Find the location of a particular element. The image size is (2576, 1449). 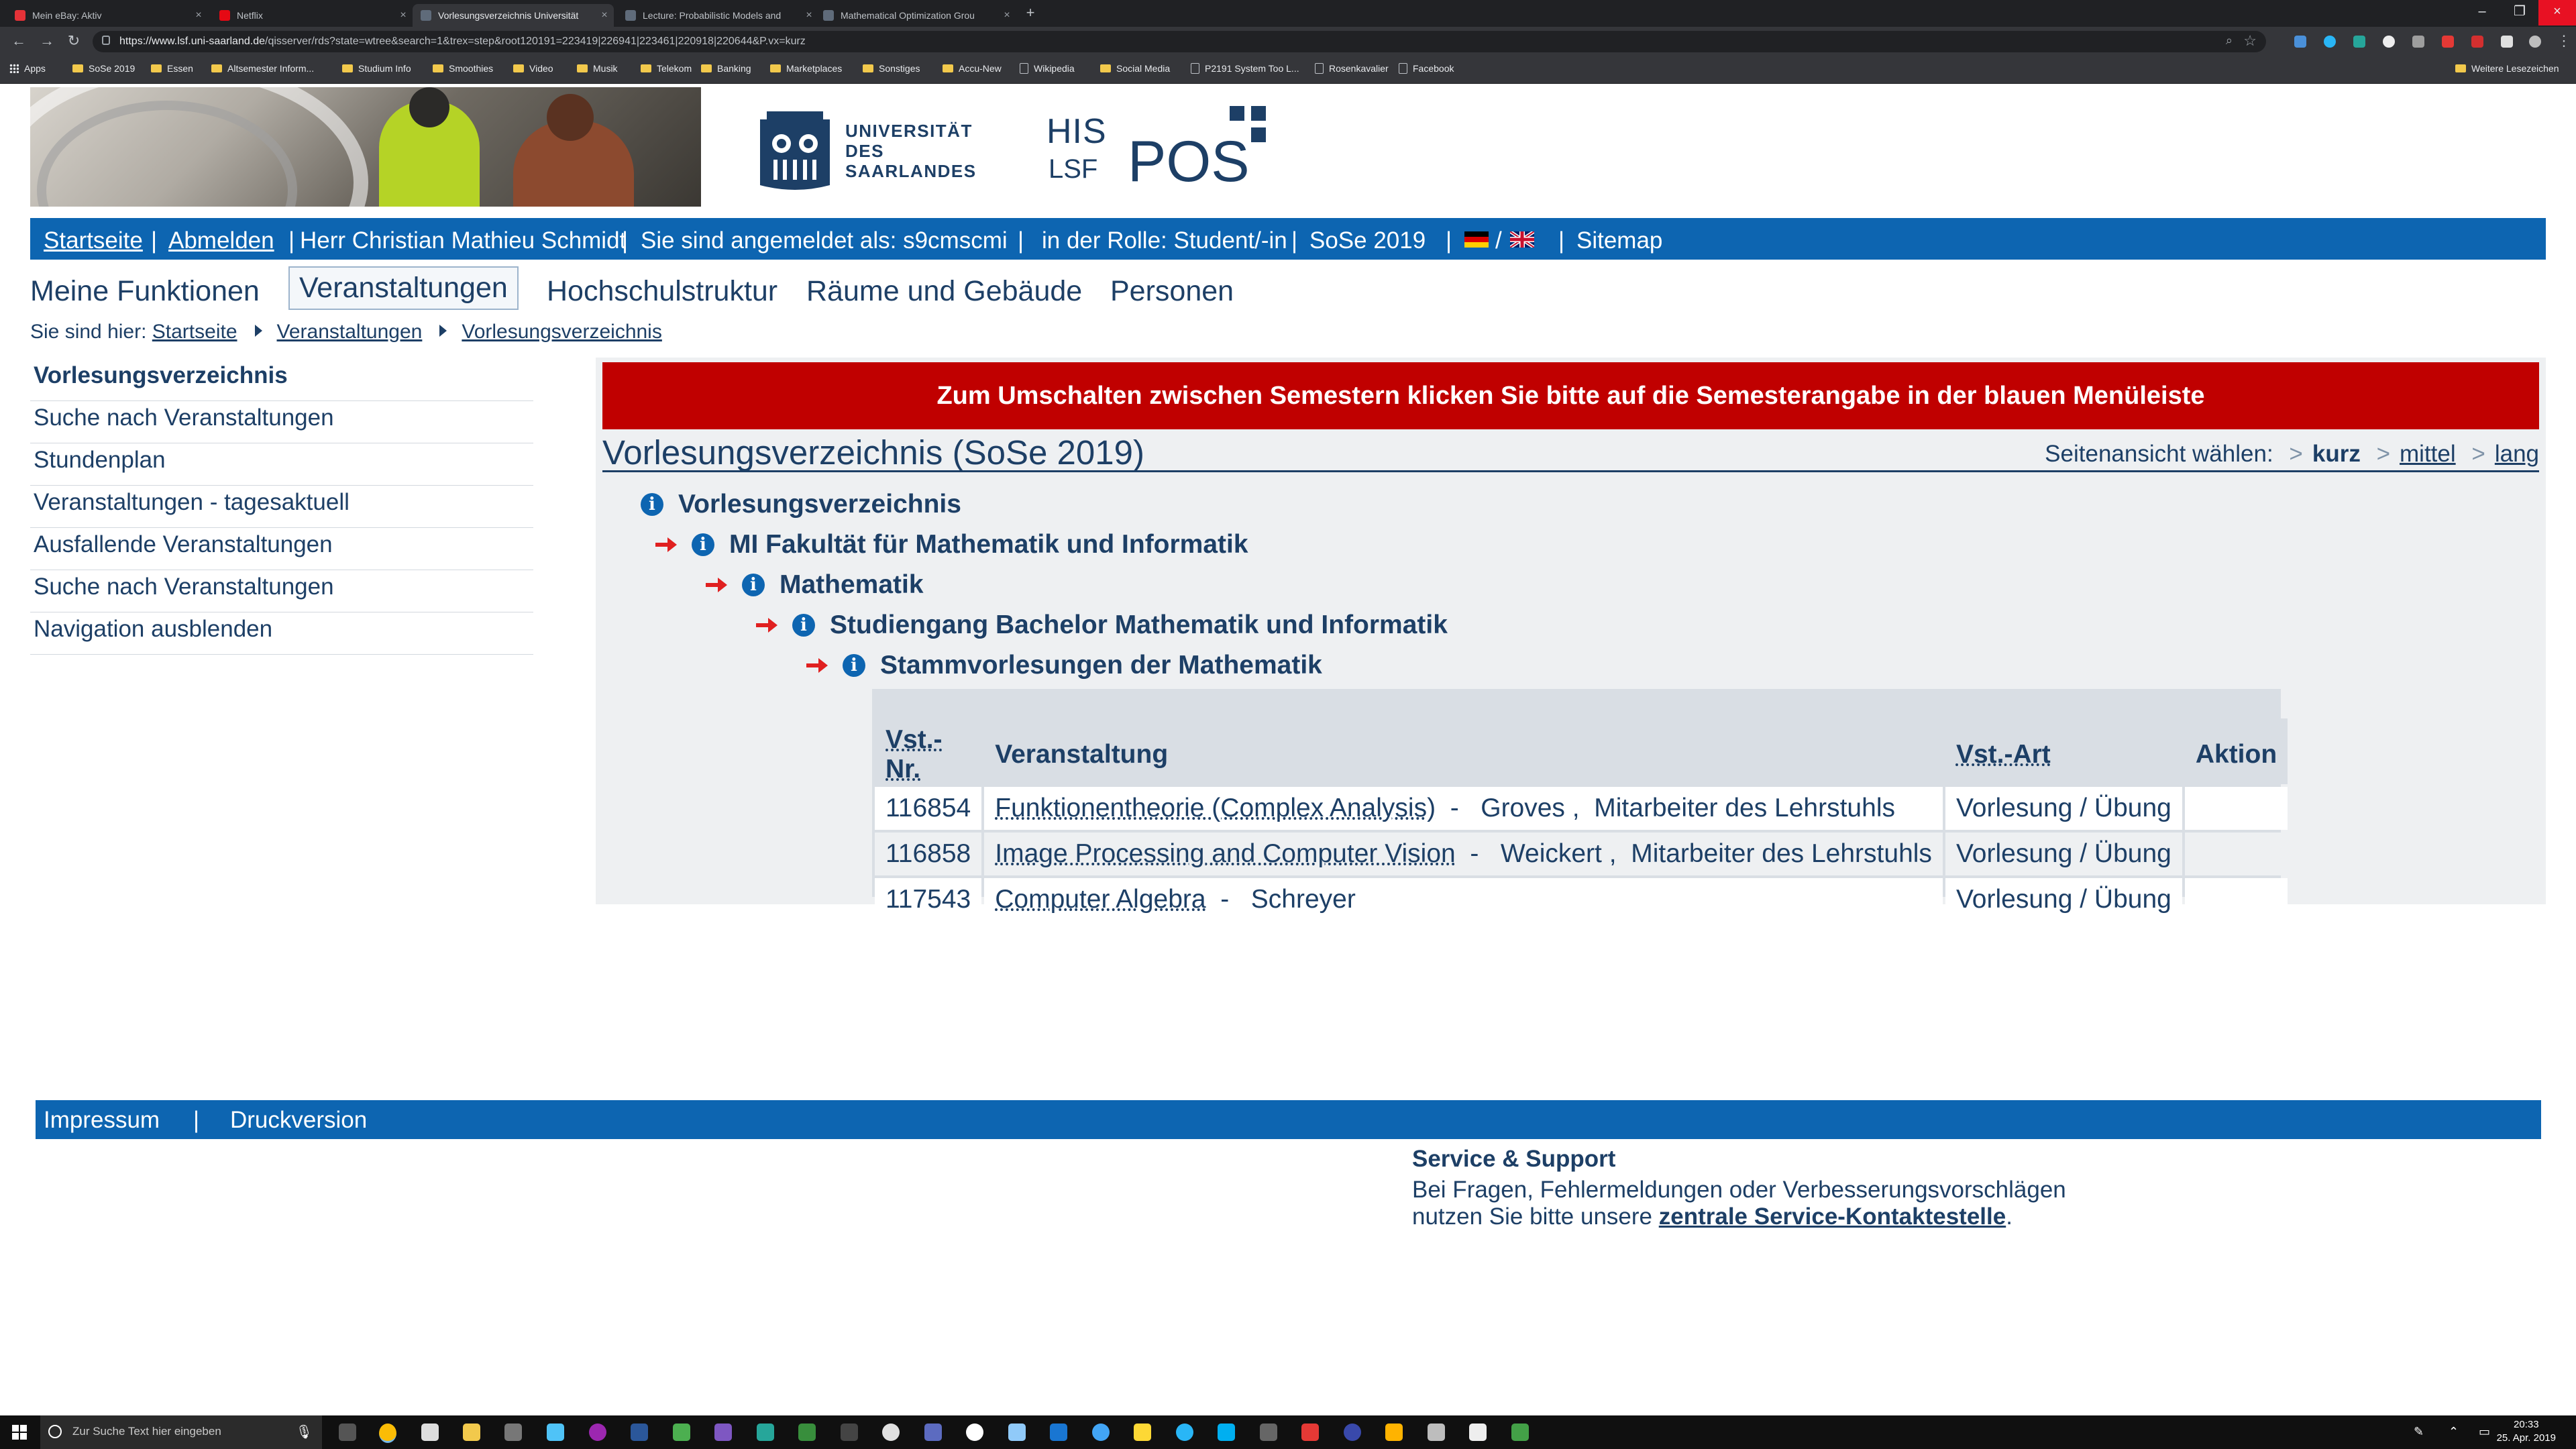

minimize-window-icon: – is located at coordinates (2482, 12).